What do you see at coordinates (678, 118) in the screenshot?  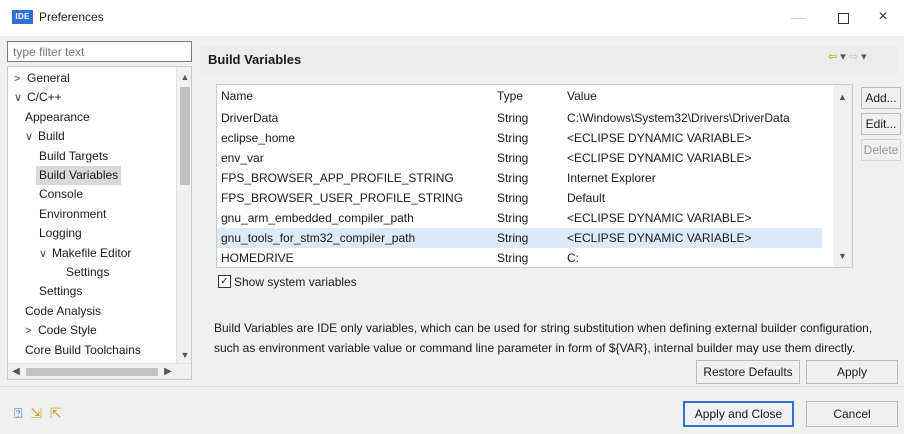 I see `cell-value: C:\Windows\System32\Drivers\DriverData` at bounding box center [678, 118].